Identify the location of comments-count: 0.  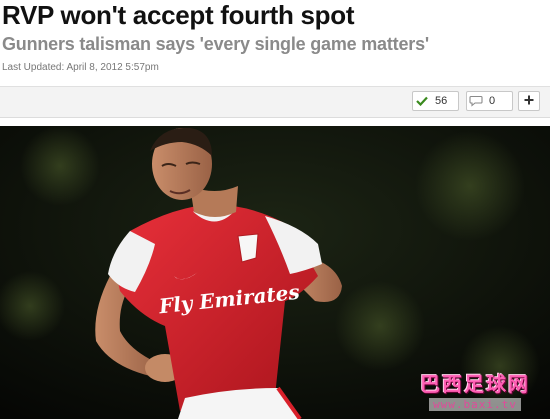
(492, 101).